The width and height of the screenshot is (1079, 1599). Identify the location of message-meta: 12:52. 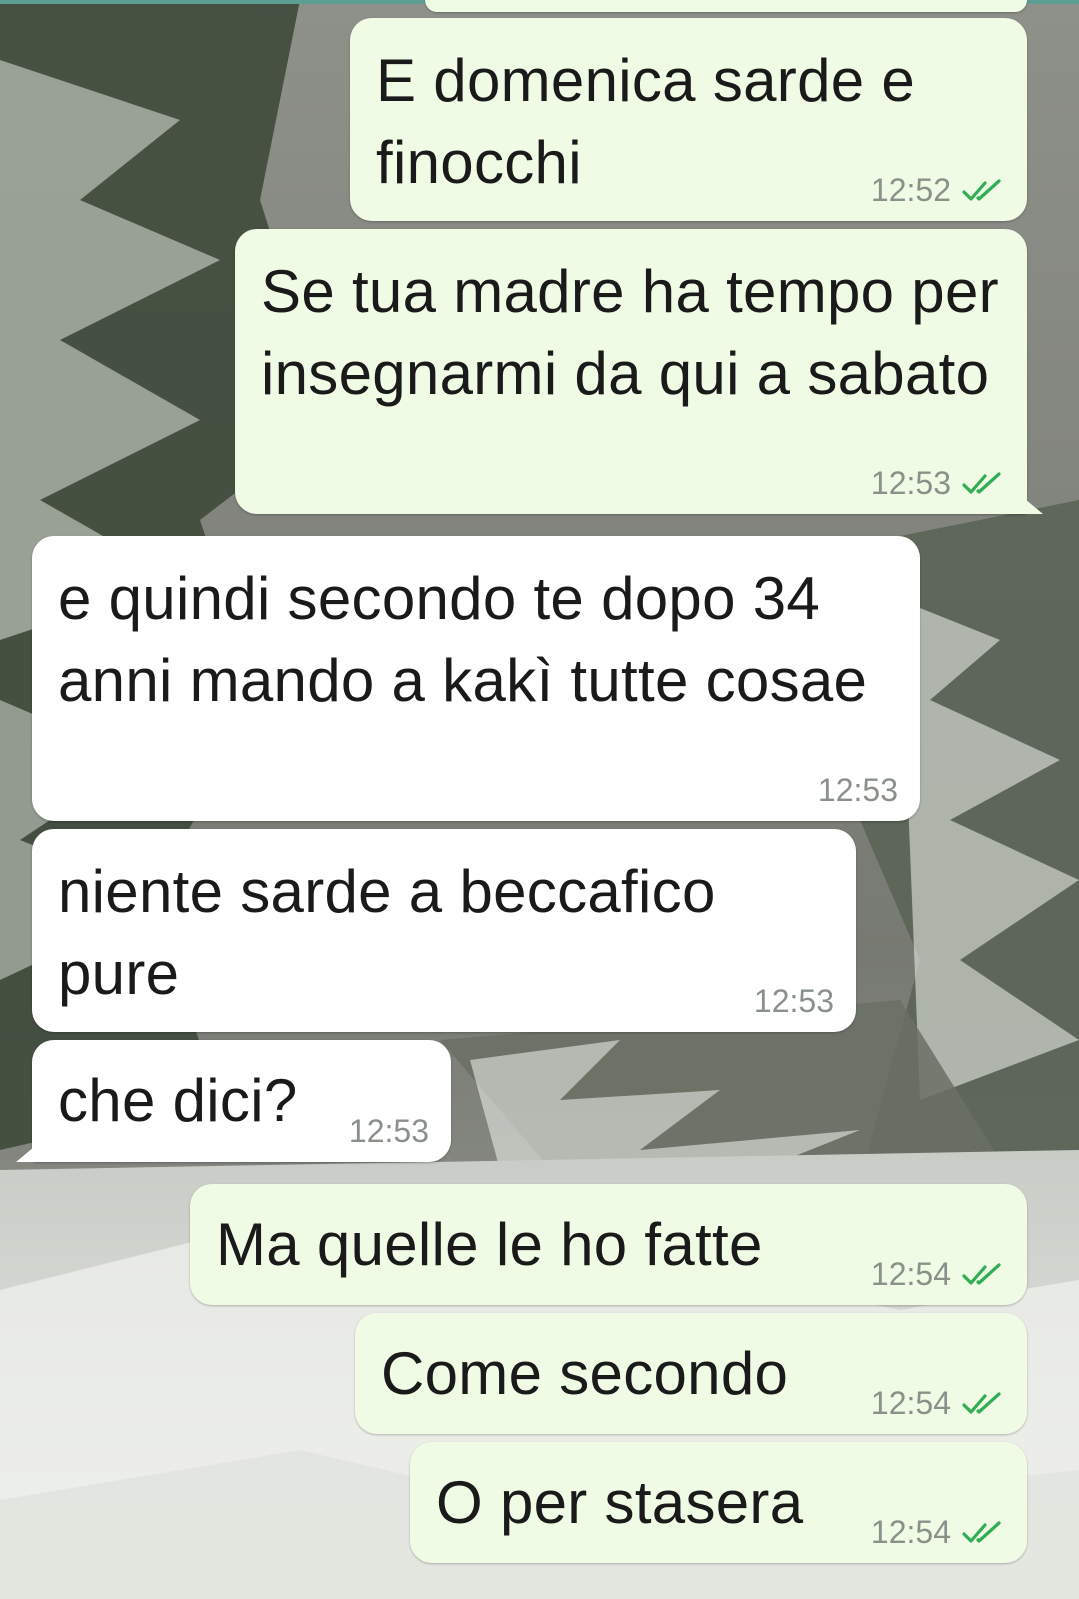
(938, 190).